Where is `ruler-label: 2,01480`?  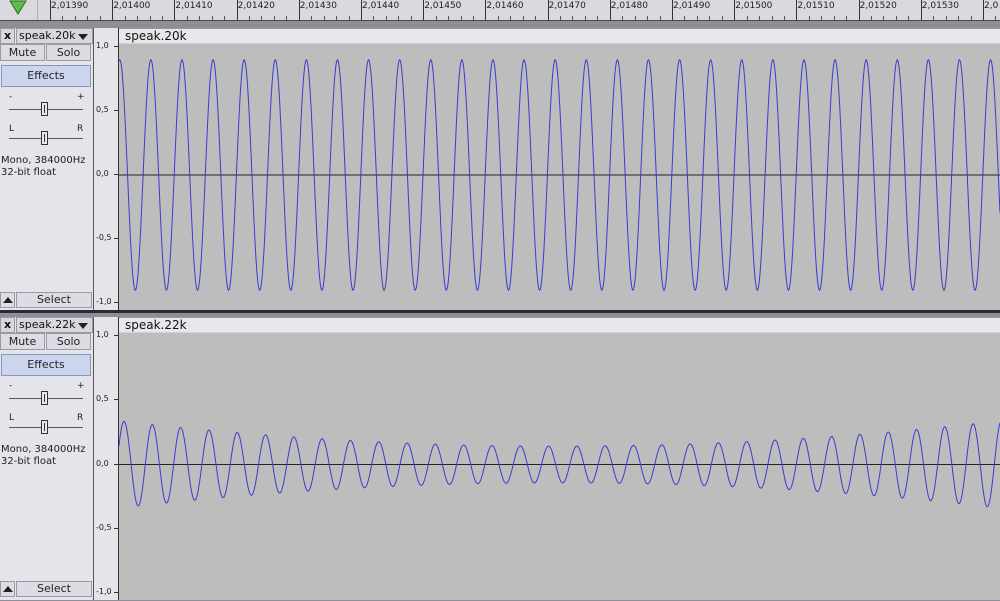
ruler-label: 2,01480 is located at coordinates (629, 6).